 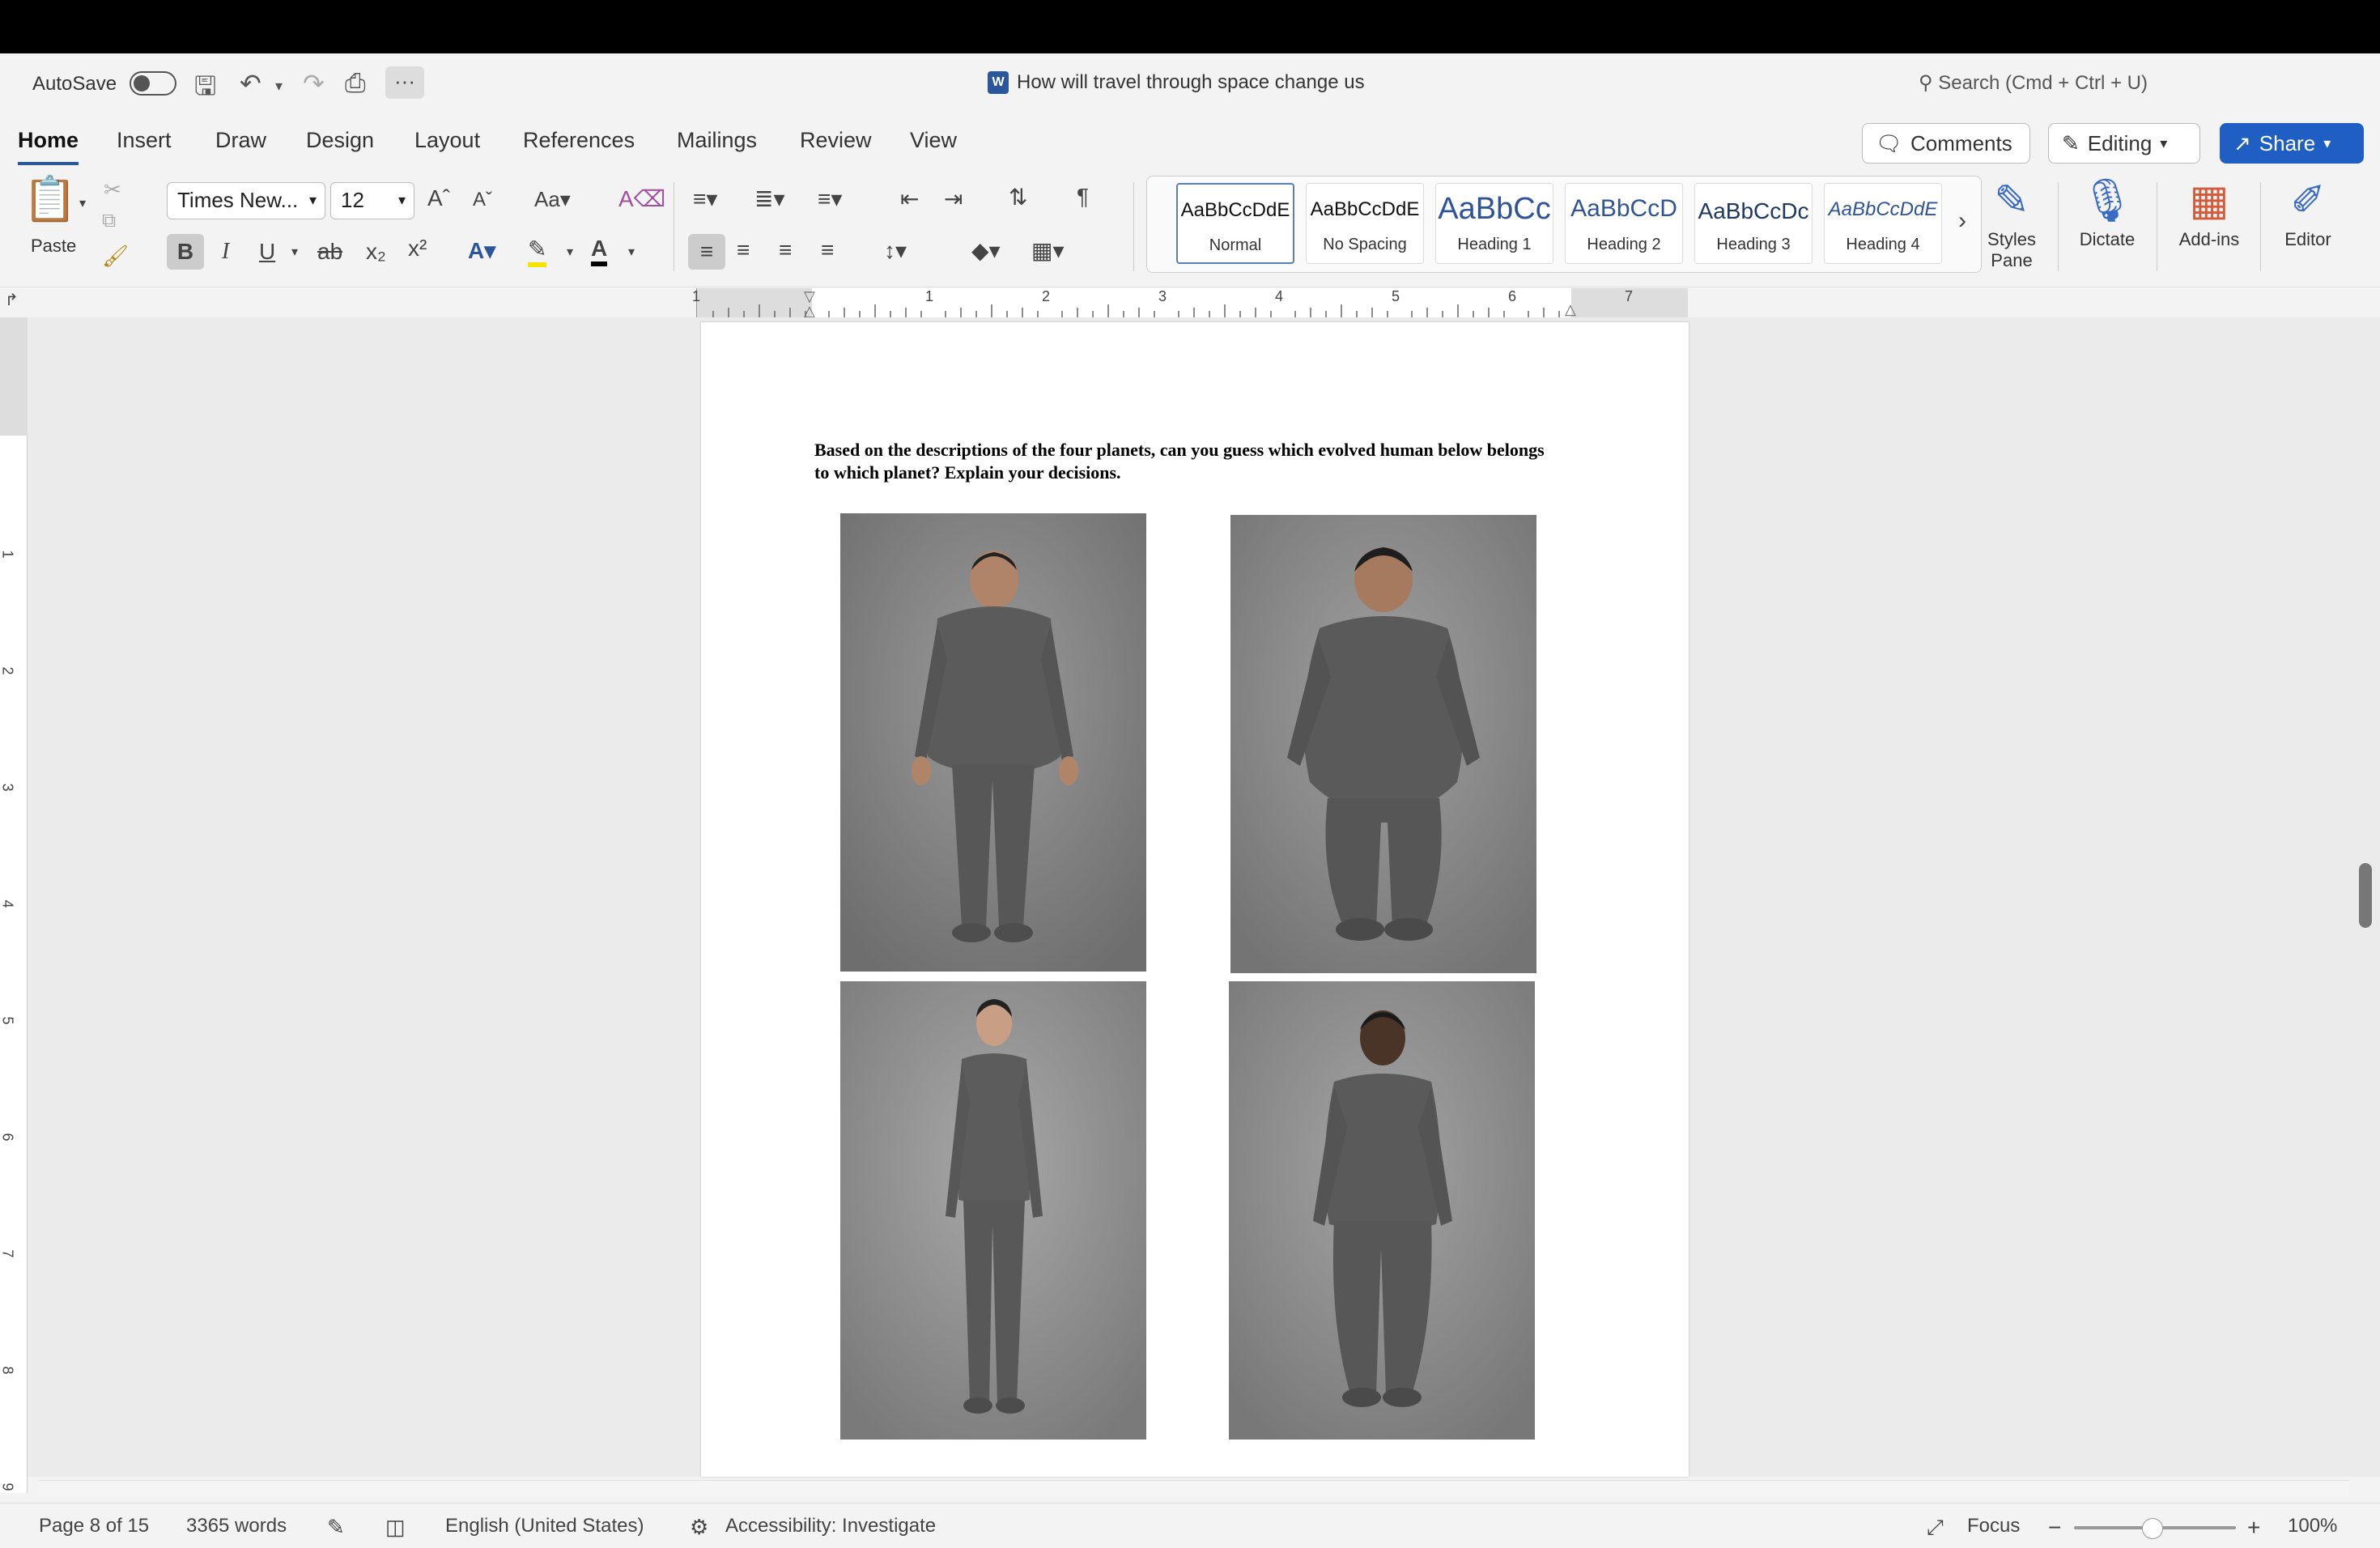 What do you see at coordinates (294, 252) in the screenshot?
I see `underline-dropdown-icon: ▾` at bounding box center [294, 252].